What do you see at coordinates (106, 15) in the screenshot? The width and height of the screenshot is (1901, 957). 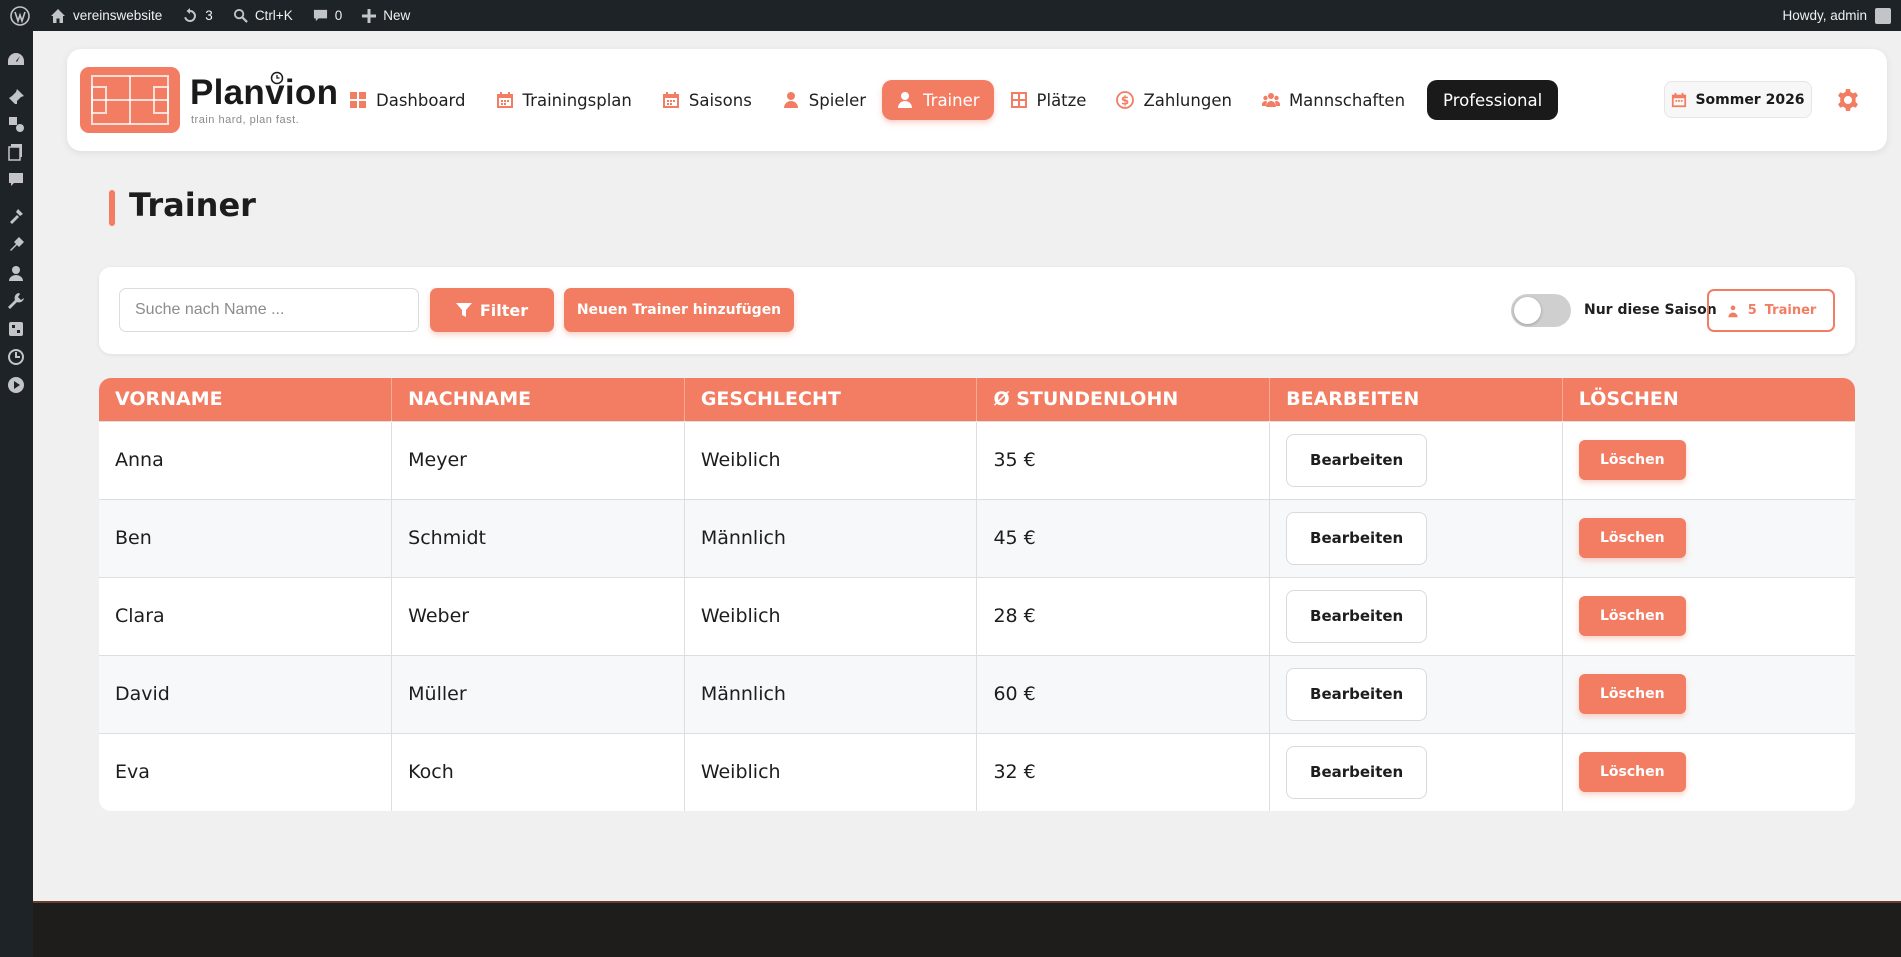 I see `site-name-link: vereinswebsite` at bounding box center [106, 15].